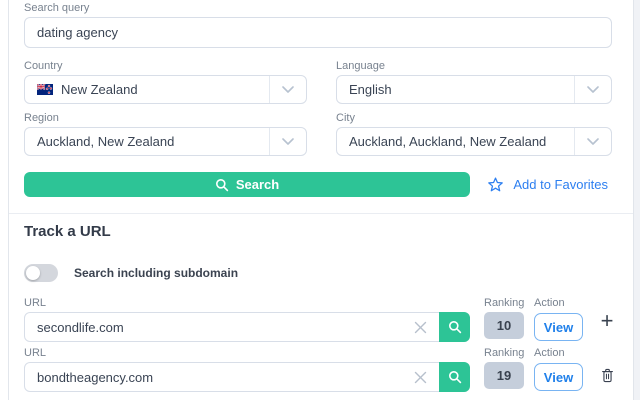 The width and height of the screenshot is (640, 400). I want to click on region-field: Region Auckland, New Zealand, so click(165, 134).